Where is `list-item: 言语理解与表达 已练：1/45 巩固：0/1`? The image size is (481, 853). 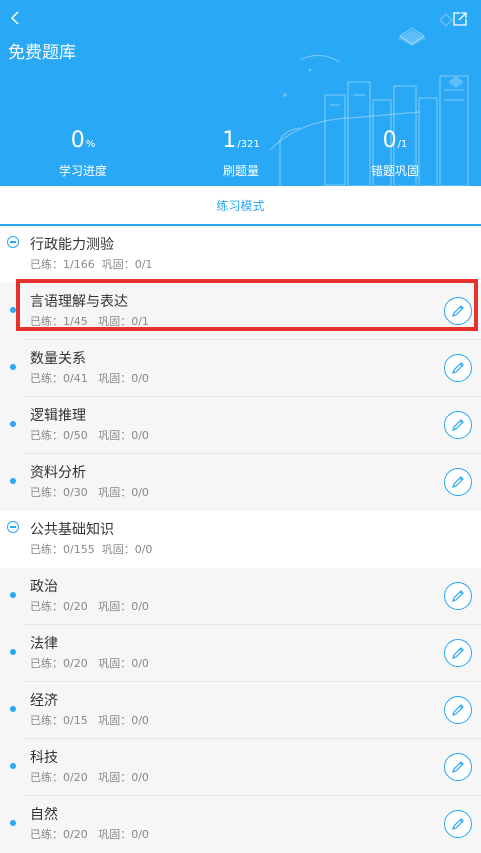 list-item: 言语理解与表达 已练：1/45 巩固：0/1 is located at coordinates (240, 311).